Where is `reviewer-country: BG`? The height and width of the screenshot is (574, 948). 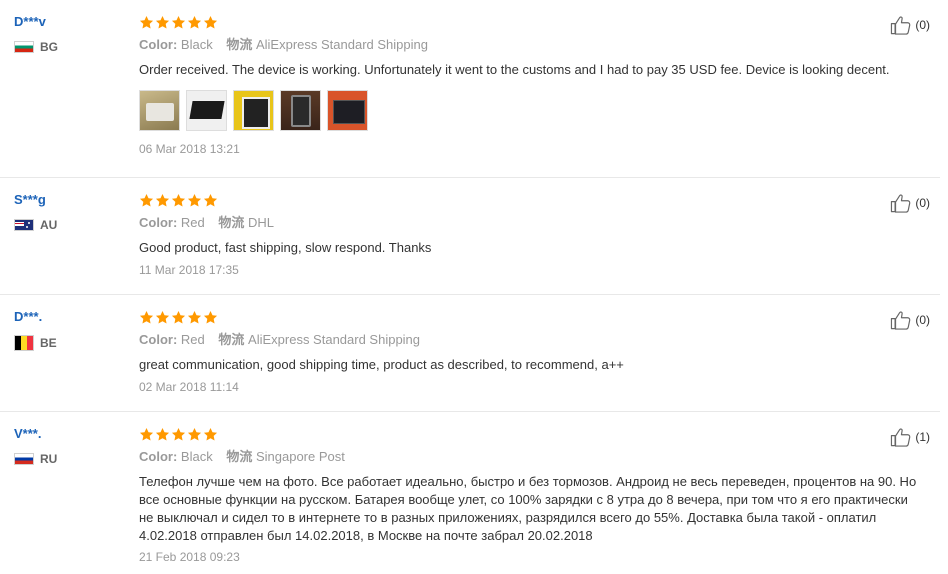
reviewer-country: BG is located at coordinates (69, 47).